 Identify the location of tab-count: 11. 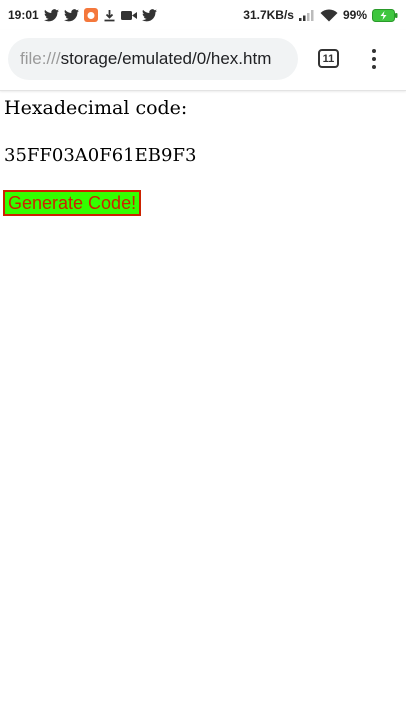
(328, 58).